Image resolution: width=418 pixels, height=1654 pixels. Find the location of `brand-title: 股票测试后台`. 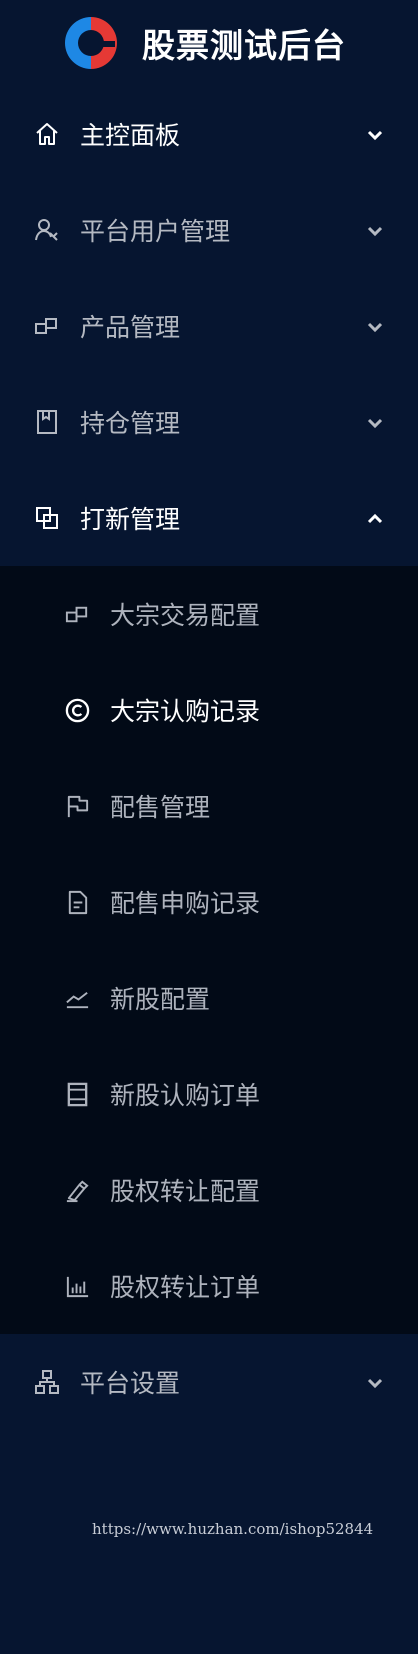

brand-title: 股票测试后台 is located at coordinates (244, 45).